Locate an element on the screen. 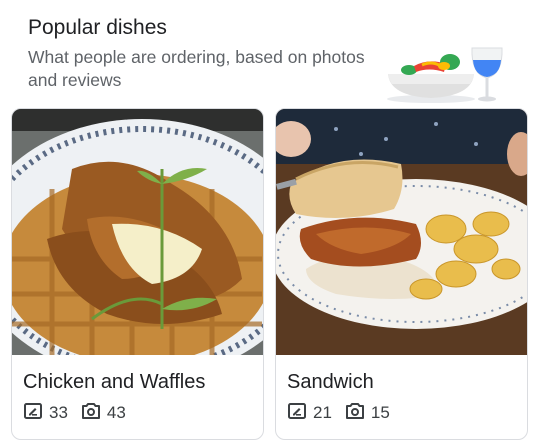 Image resolution: width=540 pixels, height=441 pixels. dish-stats: 21 15 is located at coordinates (345, 413).